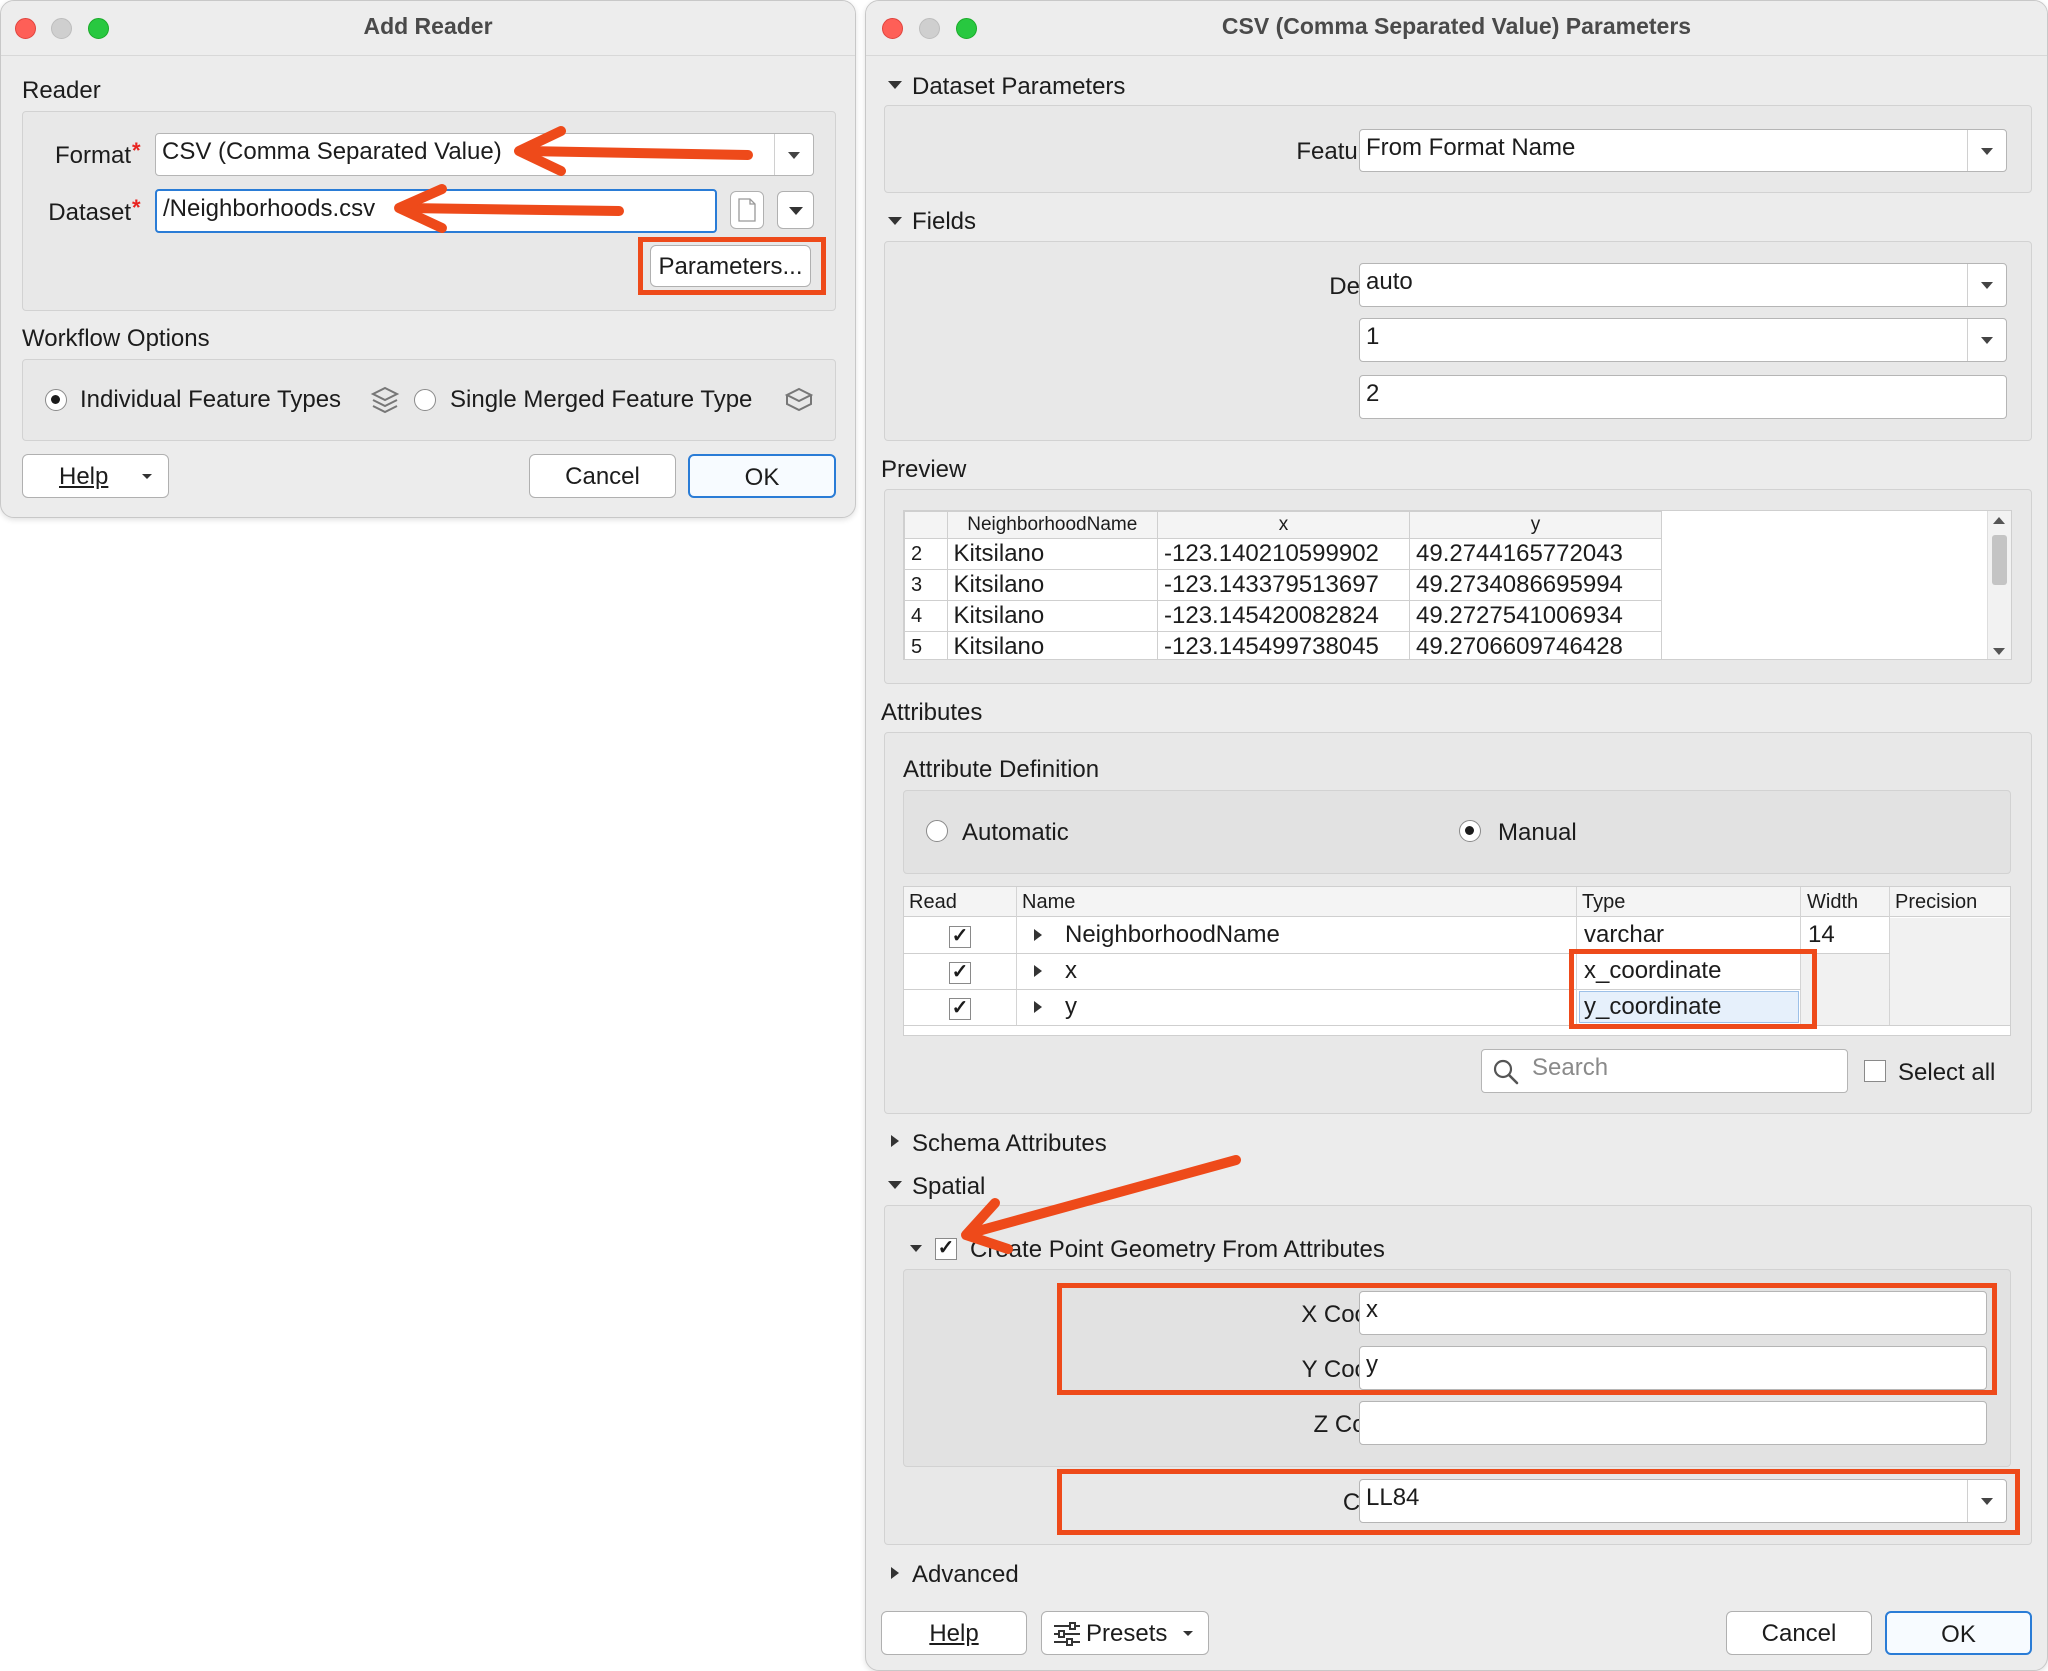 This screenshot has width=2048, height=1671. What do you see at coordinates (1999, 520) in the screenshot?
I see `scroll-up-icon` at bounding box center [1999, 520].